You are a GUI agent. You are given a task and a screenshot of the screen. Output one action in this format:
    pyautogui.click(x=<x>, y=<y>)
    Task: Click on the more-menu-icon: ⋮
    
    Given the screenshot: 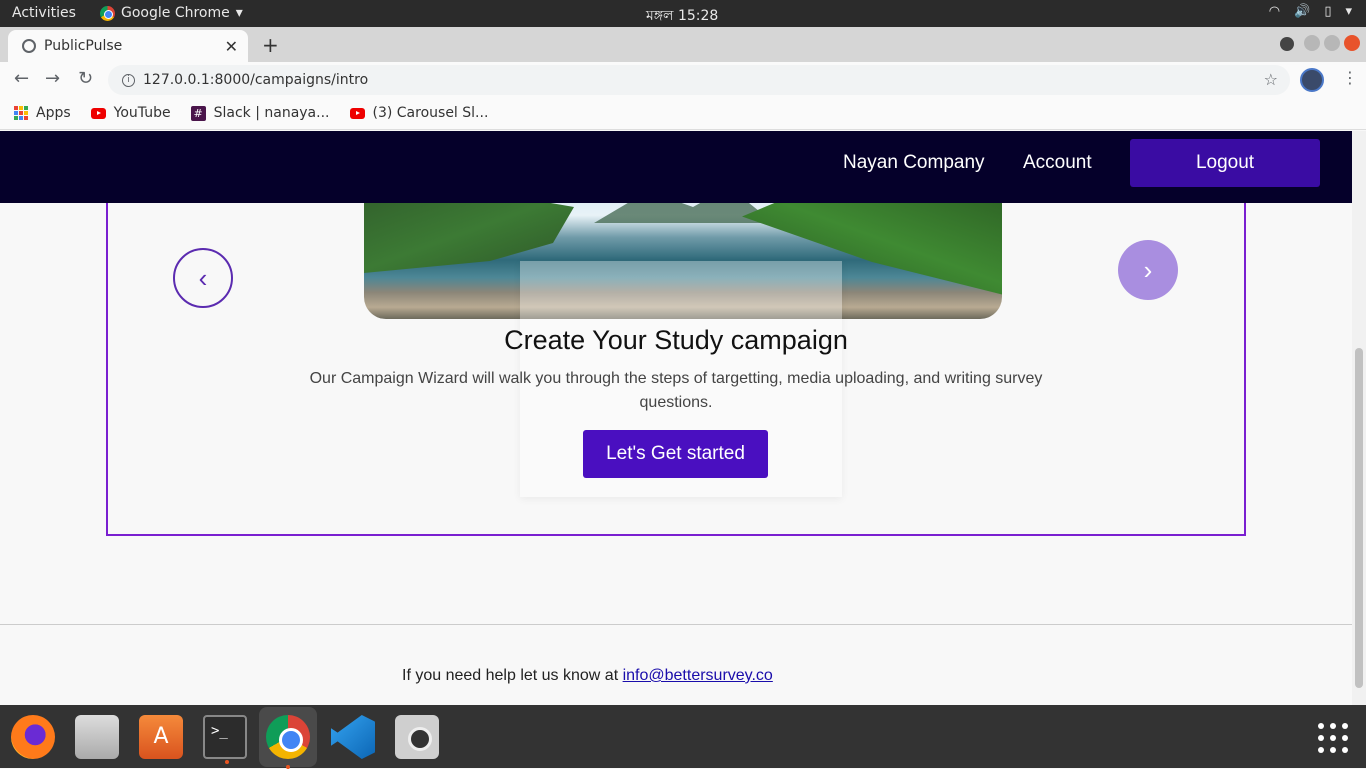 What is the action you would take?
    pyautogui.click(x=1350, y=77)
    